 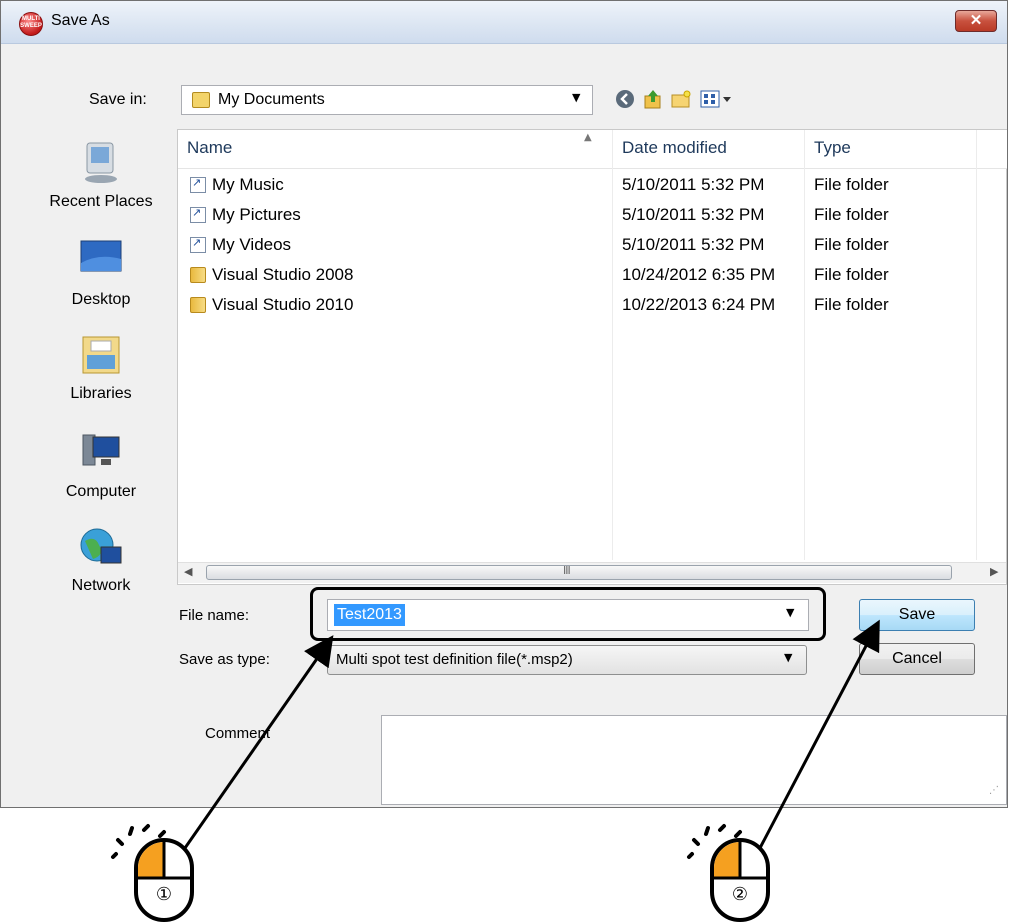 I want to click on window-title: Save As, so click(x=80, y=20).